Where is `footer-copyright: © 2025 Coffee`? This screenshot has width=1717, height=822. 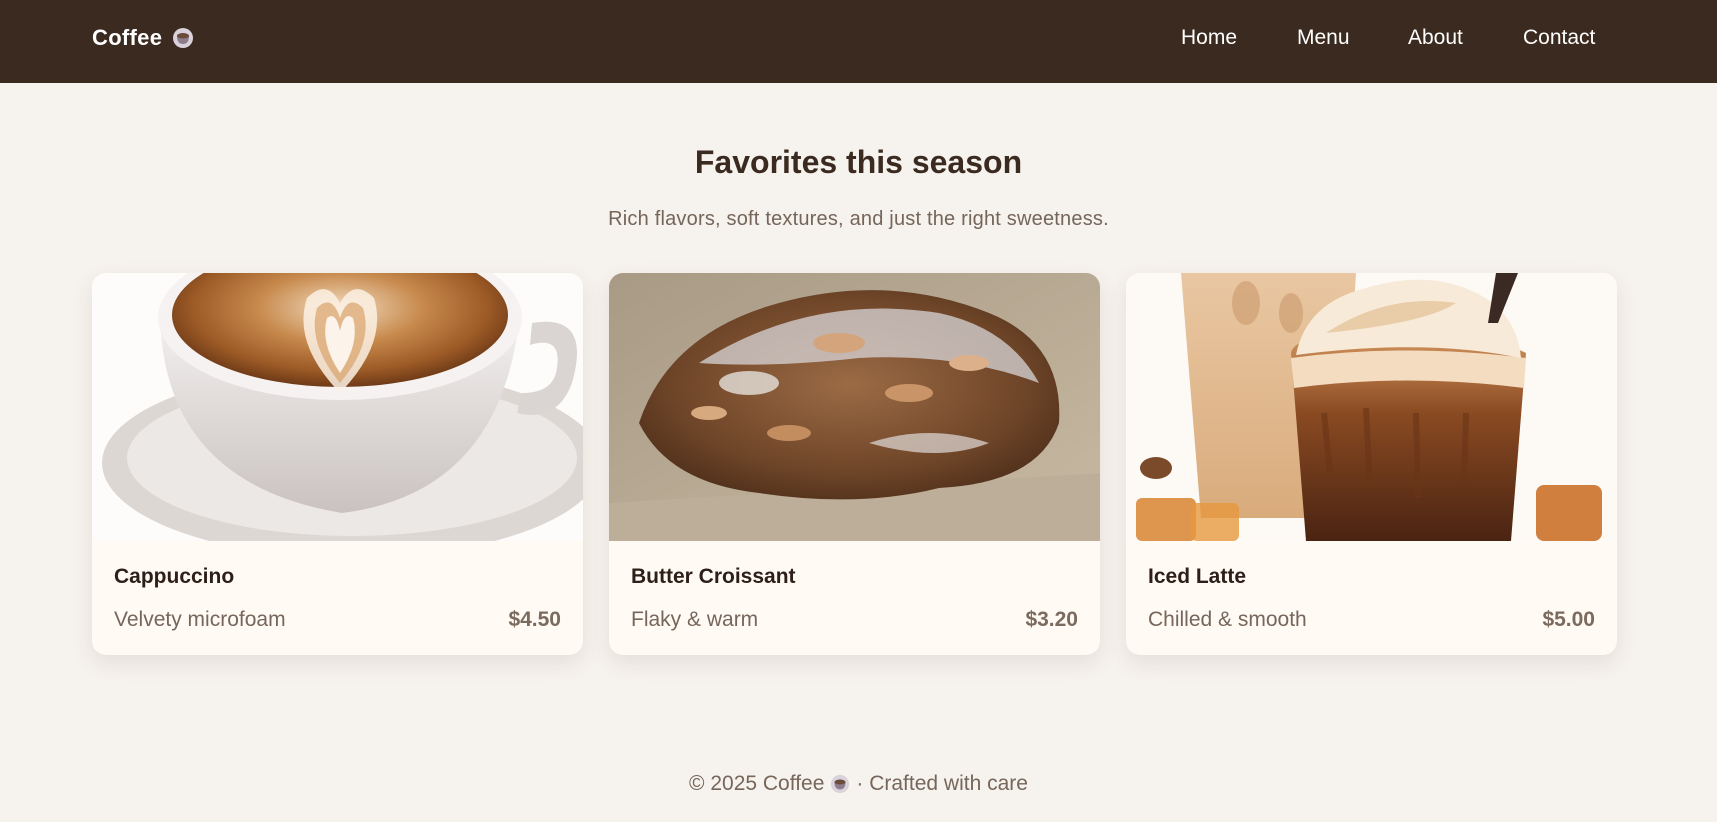
footer-copyright: © 2025 Coffee is located at coordinates (757, 783).